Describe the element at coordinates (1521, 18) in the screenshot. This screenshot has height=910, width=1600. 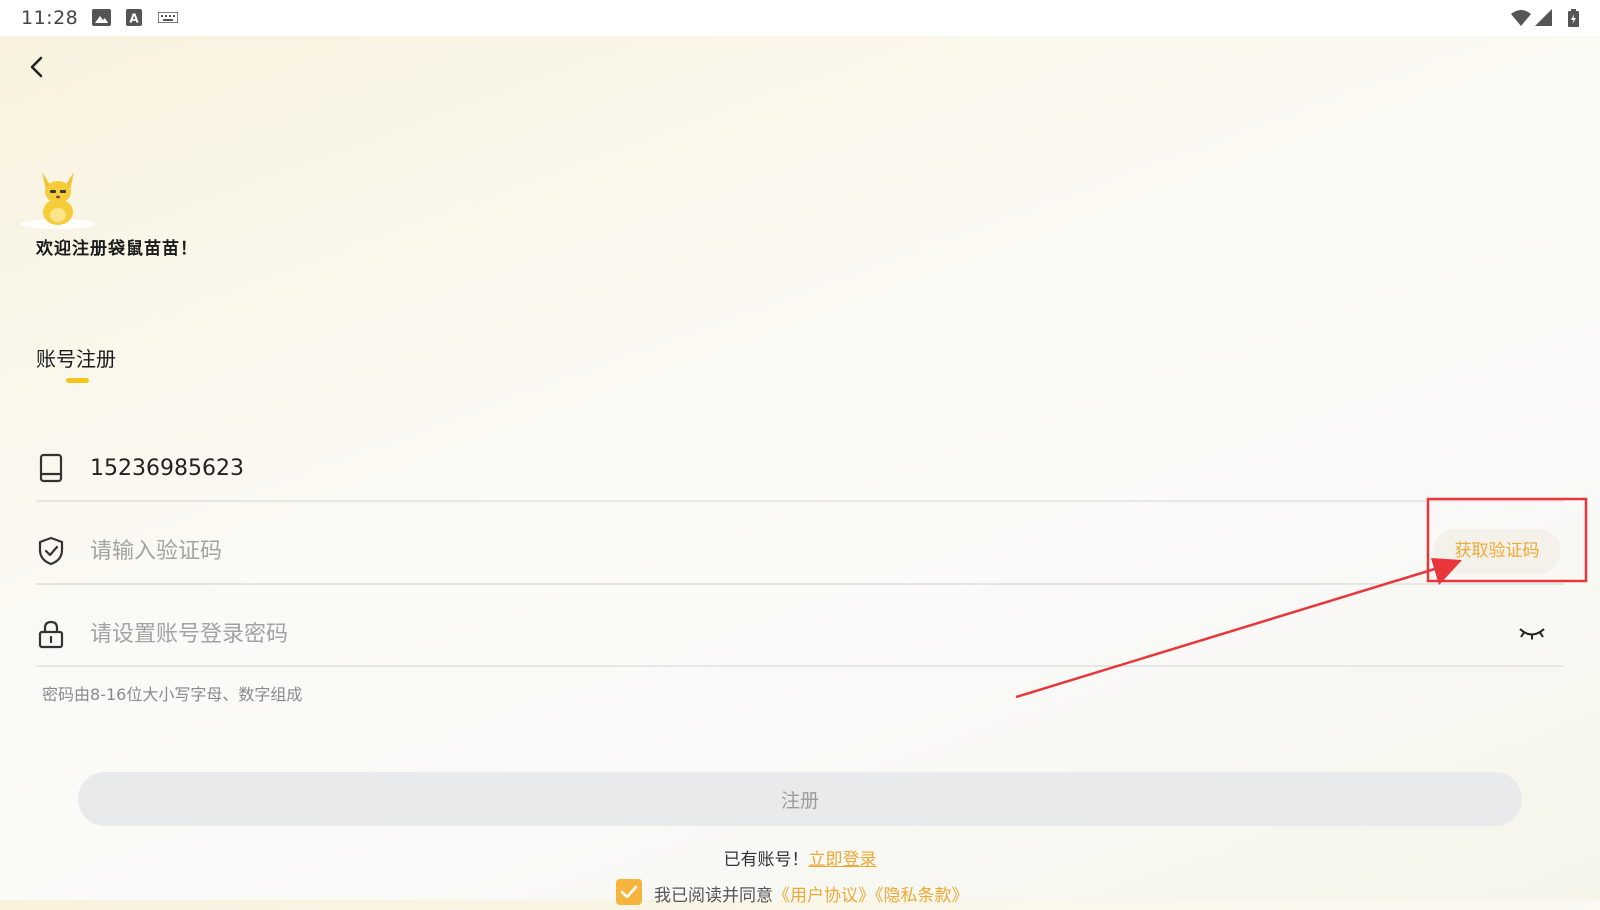
I see `wifi-icon` at that location.